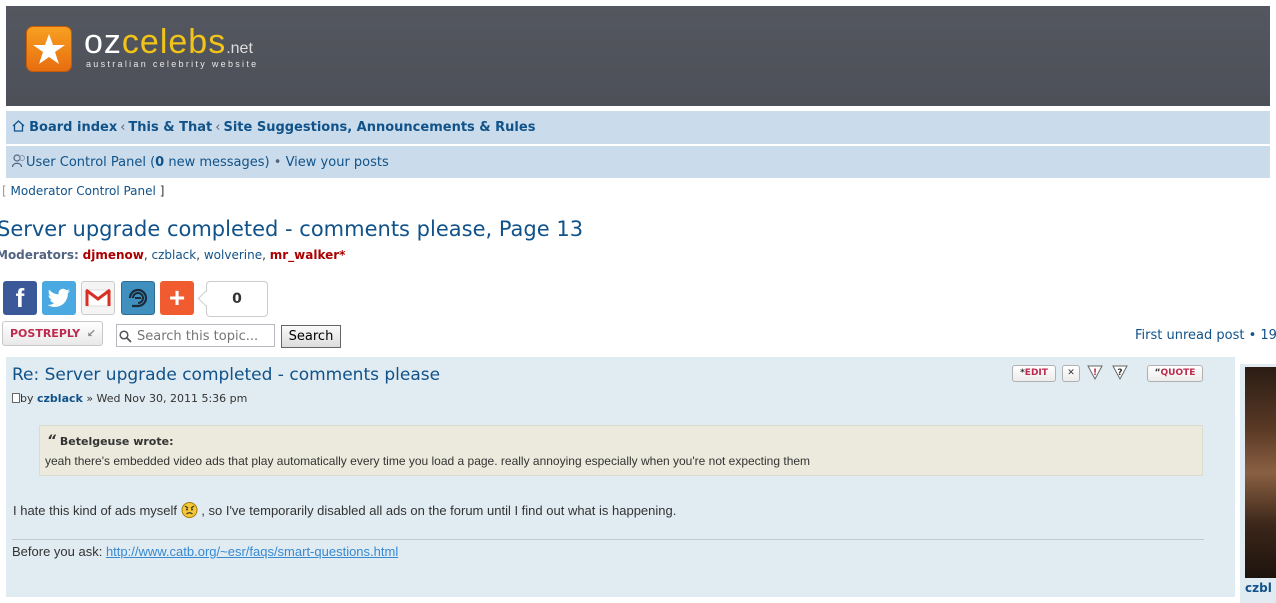  What do you see at coordinates (59, 298) in the screenshot?
I see `twitter-icon` at bounding box center [59, 298].